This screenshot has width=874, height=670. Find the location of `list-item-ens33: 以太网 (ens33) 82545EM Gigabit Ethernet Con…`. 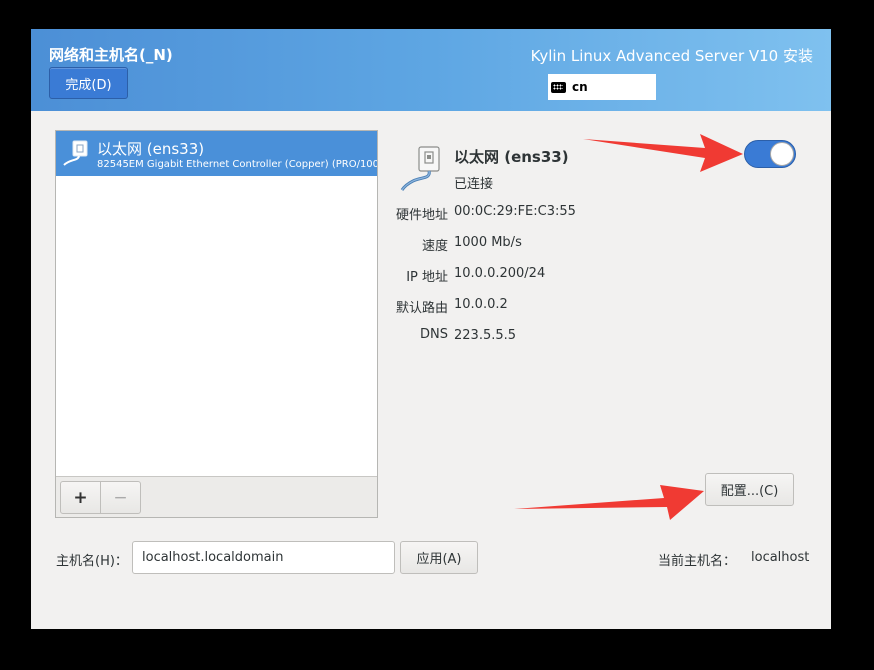

list-item-ens33: 以太网 (ens33) 82545EM Gigabit Ethernet Con… is located at coordinates (216, 153).